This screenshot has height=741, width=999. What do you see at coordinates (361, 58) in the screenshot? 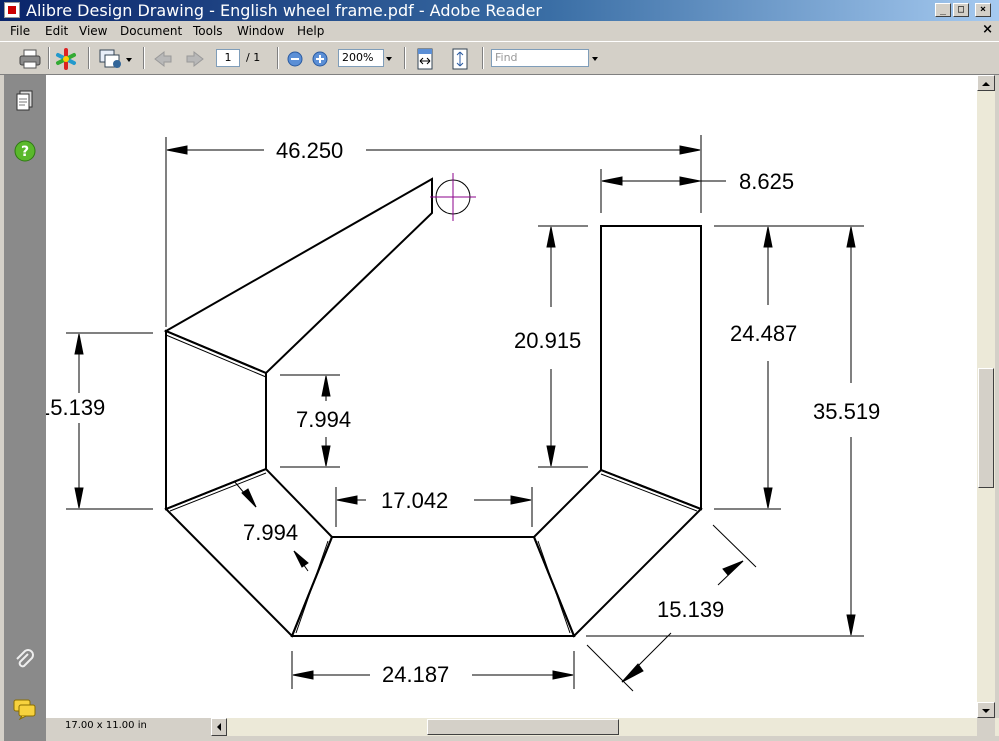
I see `zoom-level-select: 200%` at bounding box center [361, 58].